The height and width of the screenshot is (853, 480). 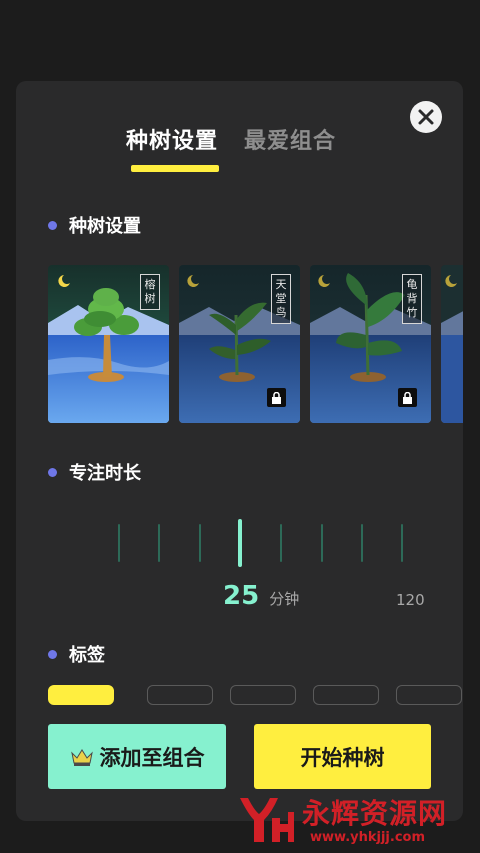 I want to click on section-tag: 标签, so click(x=76, y=654).